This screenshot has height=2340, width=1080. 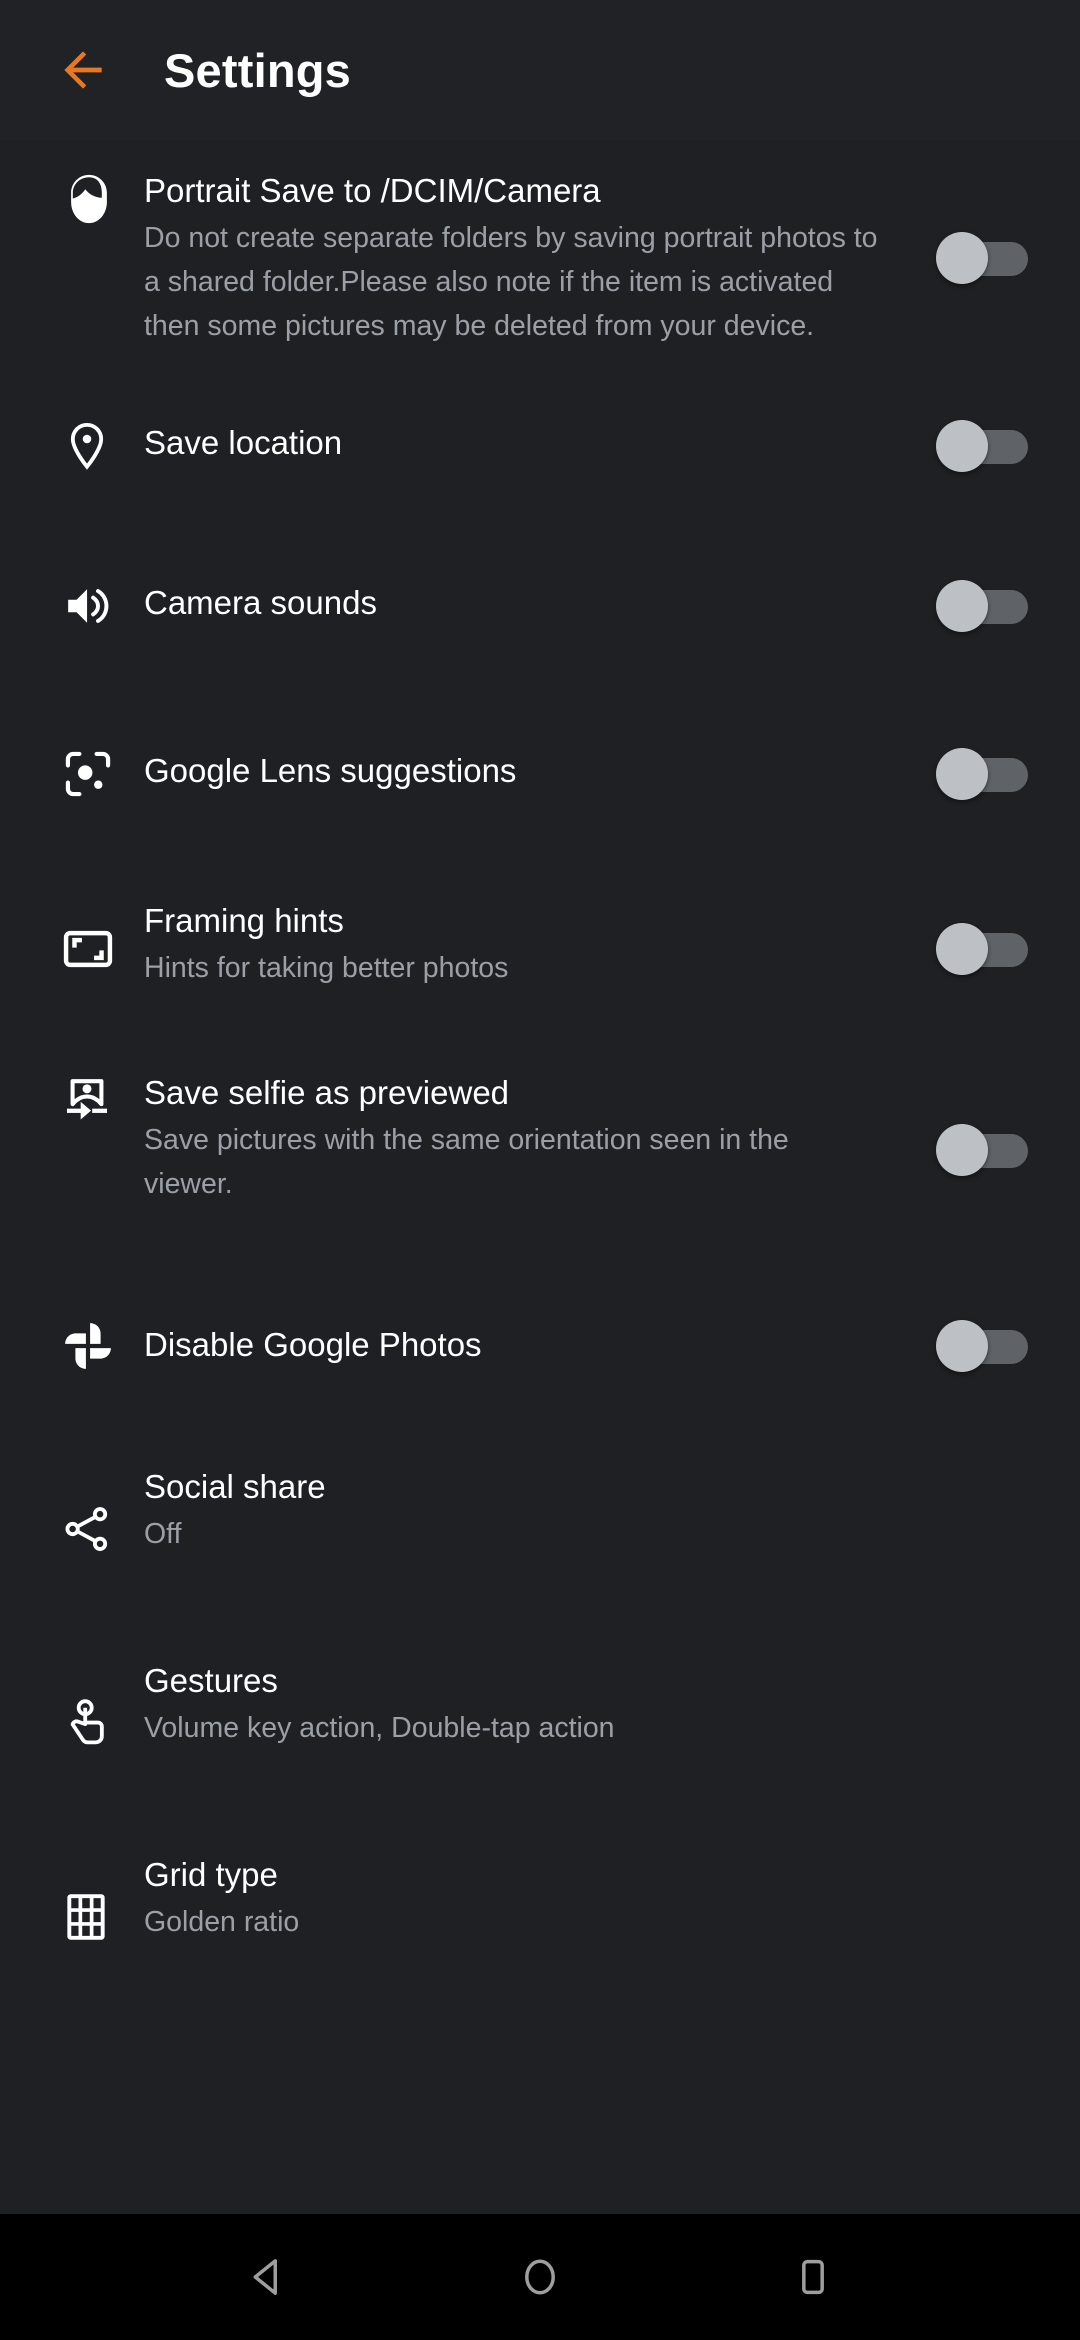 I want to click on setting-title: Google Lens suggestions, so click(x=330, y=770).